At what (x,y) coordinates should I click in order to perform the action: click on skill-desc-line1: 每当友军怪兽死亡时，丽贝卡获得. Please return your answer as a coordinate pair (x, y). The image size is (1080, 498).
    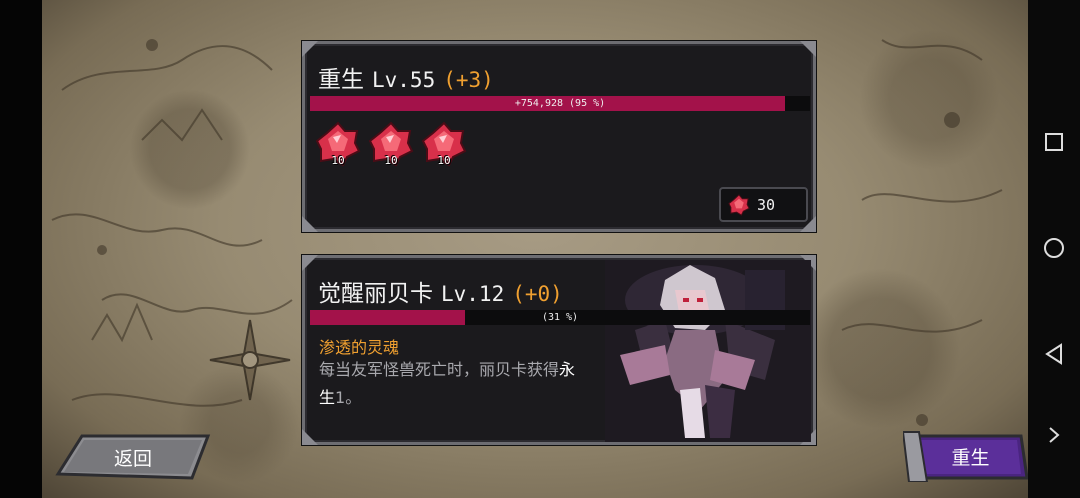
    Looking at the image, I should click on (439, 369).